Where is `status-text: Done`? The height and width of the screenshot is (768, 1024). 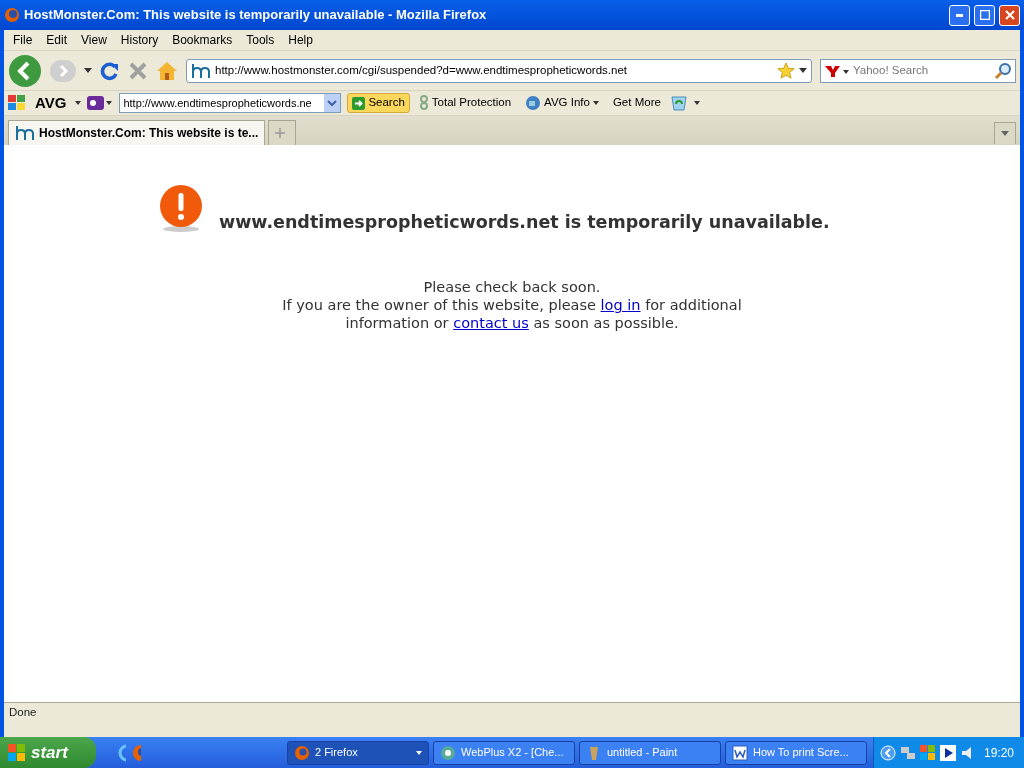 status-text: Done is located at coordinates (23, 712).